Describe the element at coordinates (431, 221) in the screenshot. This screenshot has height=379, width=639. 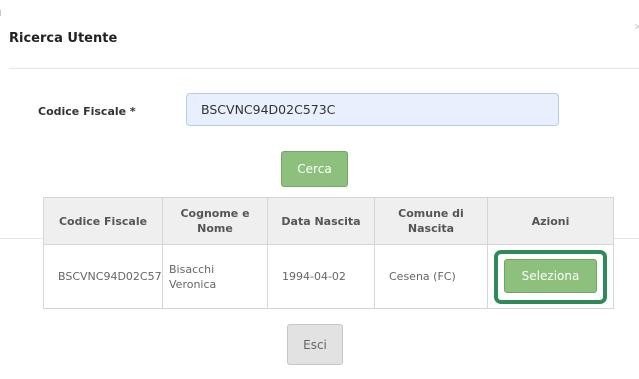
I see `header-comune-nascita: Comune di Nascita` at that location.